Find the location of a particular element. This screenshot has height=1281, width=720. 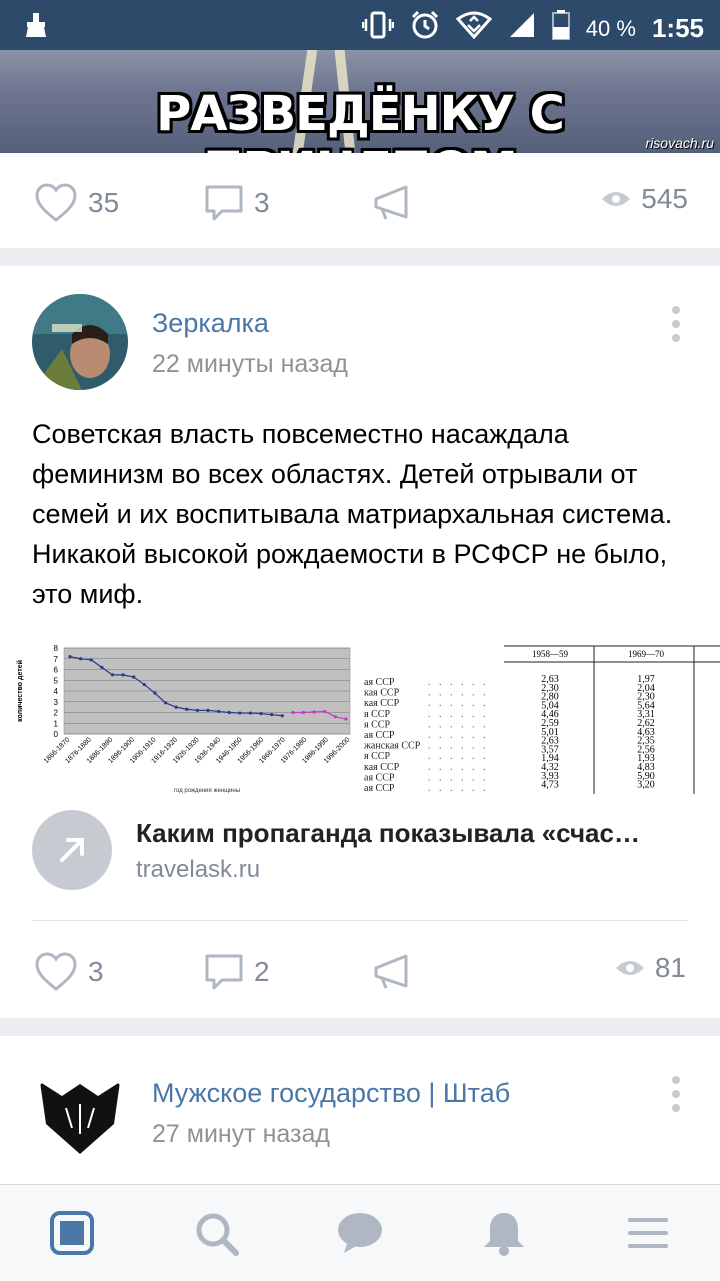

bell-icon is located at coordinates (504, 1252).